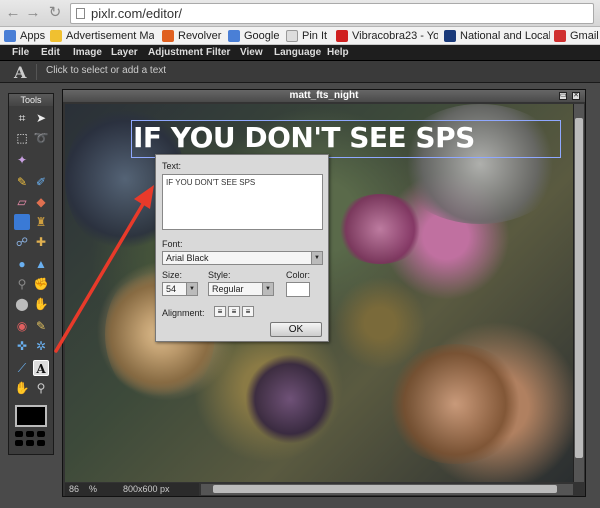  I want to click on color-swatch, so click(298, 289).